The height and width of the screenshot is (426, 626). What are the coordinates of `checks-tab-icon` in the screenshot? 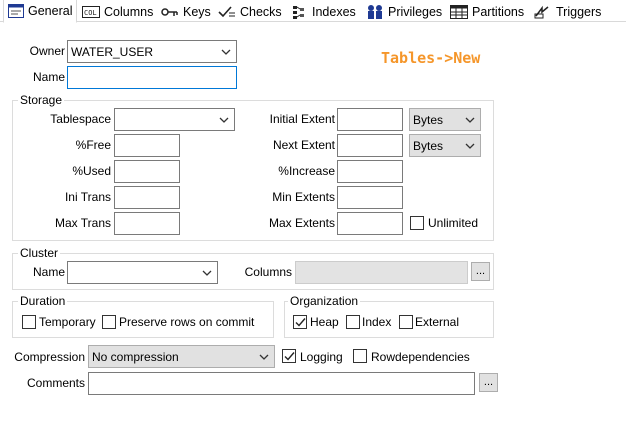 It's located at (226, 11).